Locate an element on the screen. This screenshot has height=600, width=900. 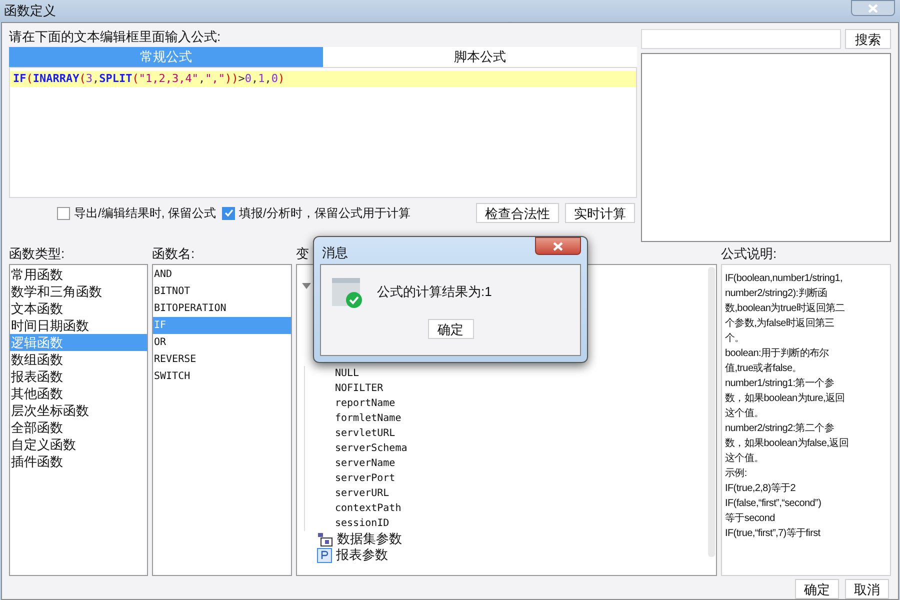
function-name-item: SWITCH is located at coordinates (222, 376).